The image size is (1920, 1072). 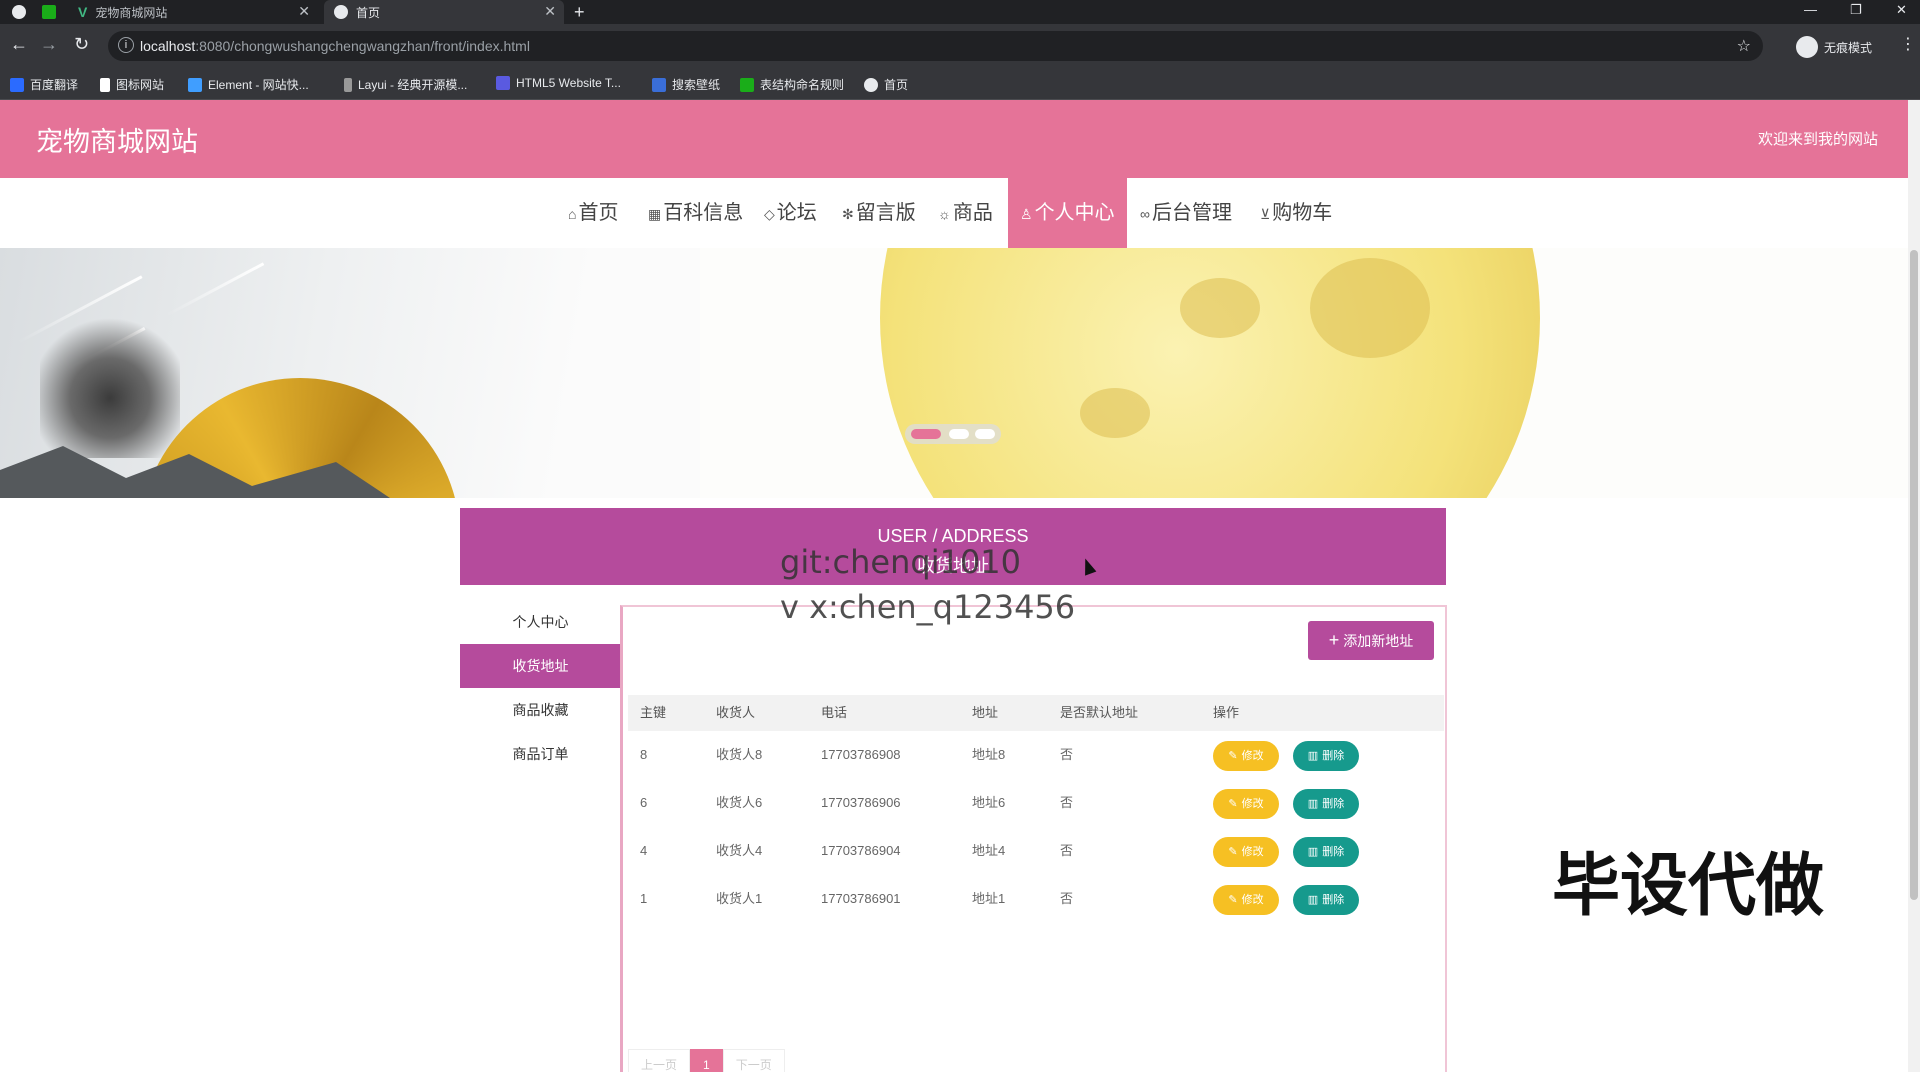 I want to click on home-icon: ⌂, so click(x=572, y=214).